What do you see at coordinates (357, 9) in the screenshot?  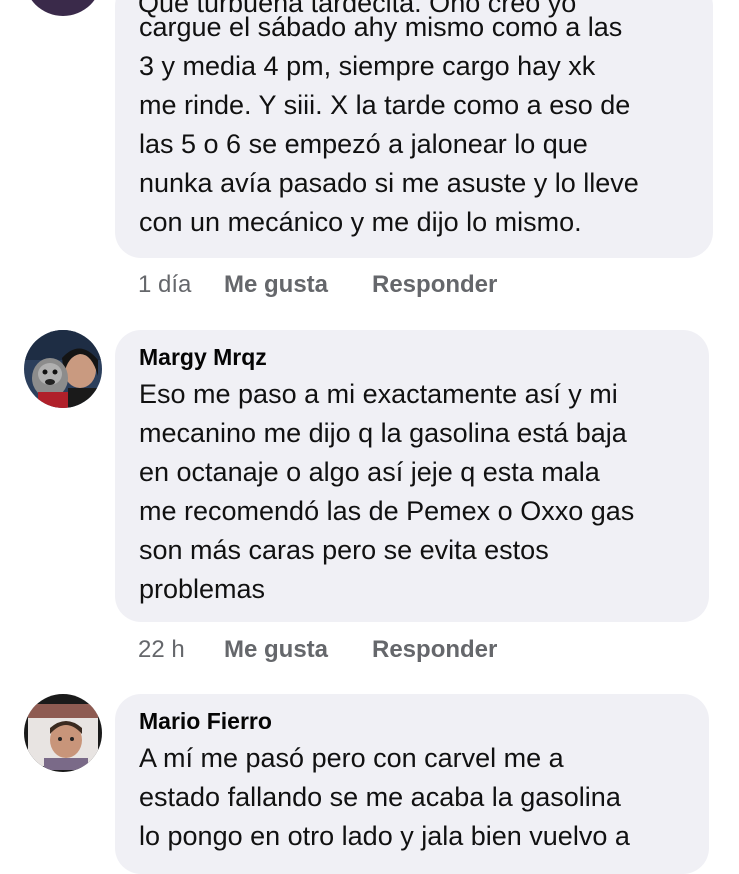 I see `comment-partial-line: Que turbuena tardecita. Ono creo yo` at bounding box center [357, 9].